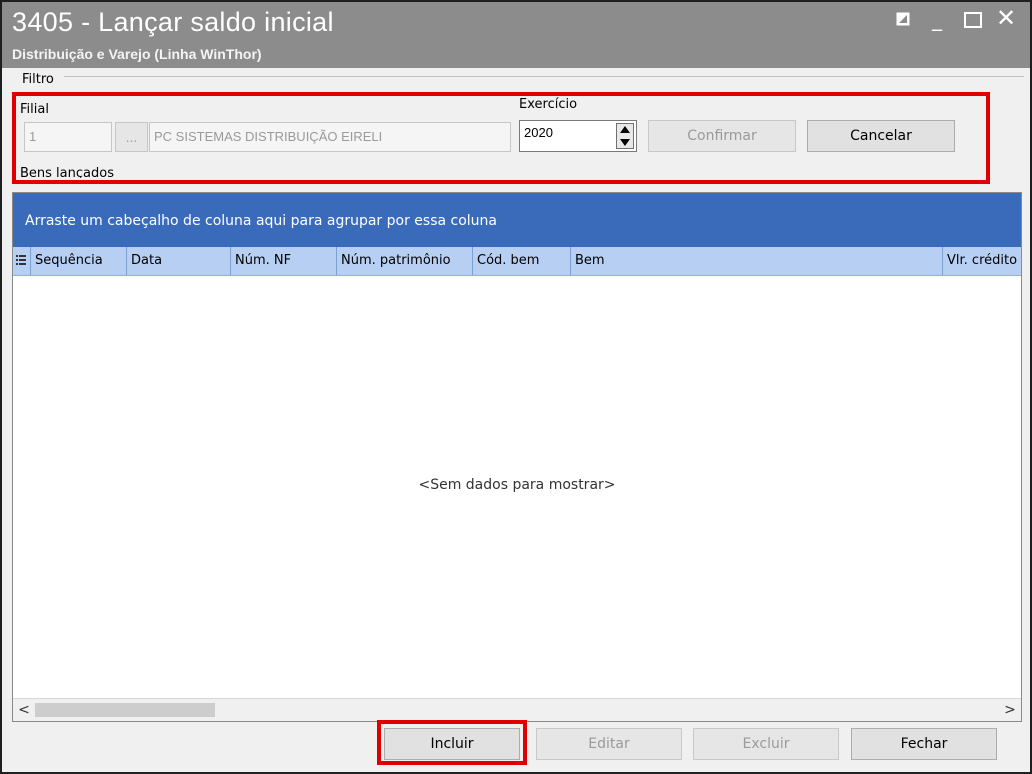  What do you see at coordinates (757, 261) in the screenshot?
I see `column-header-bem: Bem` at bounding box center [757, 261].